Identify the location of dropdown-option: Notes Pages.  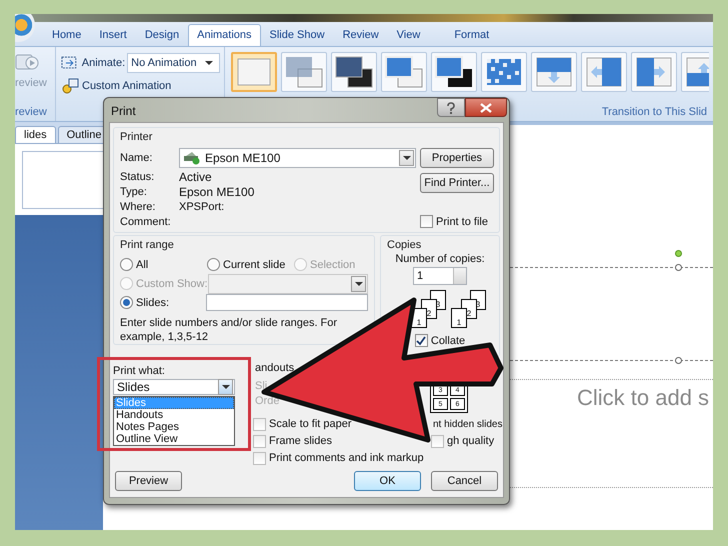
(174, 427).